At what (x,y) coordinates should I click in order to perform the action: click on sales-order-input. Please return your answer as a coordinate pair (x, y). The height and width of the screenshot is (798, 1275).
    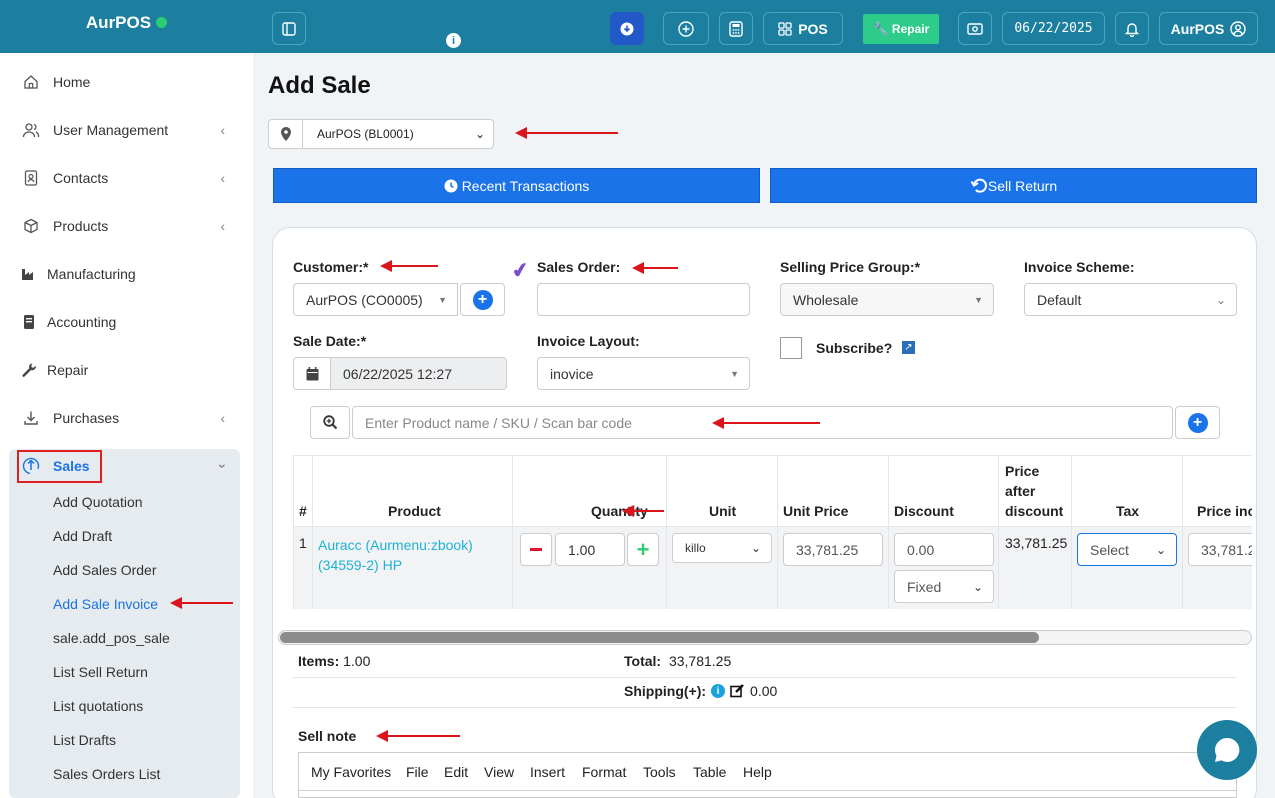
    Looking at the image, I should click on (643, 299).